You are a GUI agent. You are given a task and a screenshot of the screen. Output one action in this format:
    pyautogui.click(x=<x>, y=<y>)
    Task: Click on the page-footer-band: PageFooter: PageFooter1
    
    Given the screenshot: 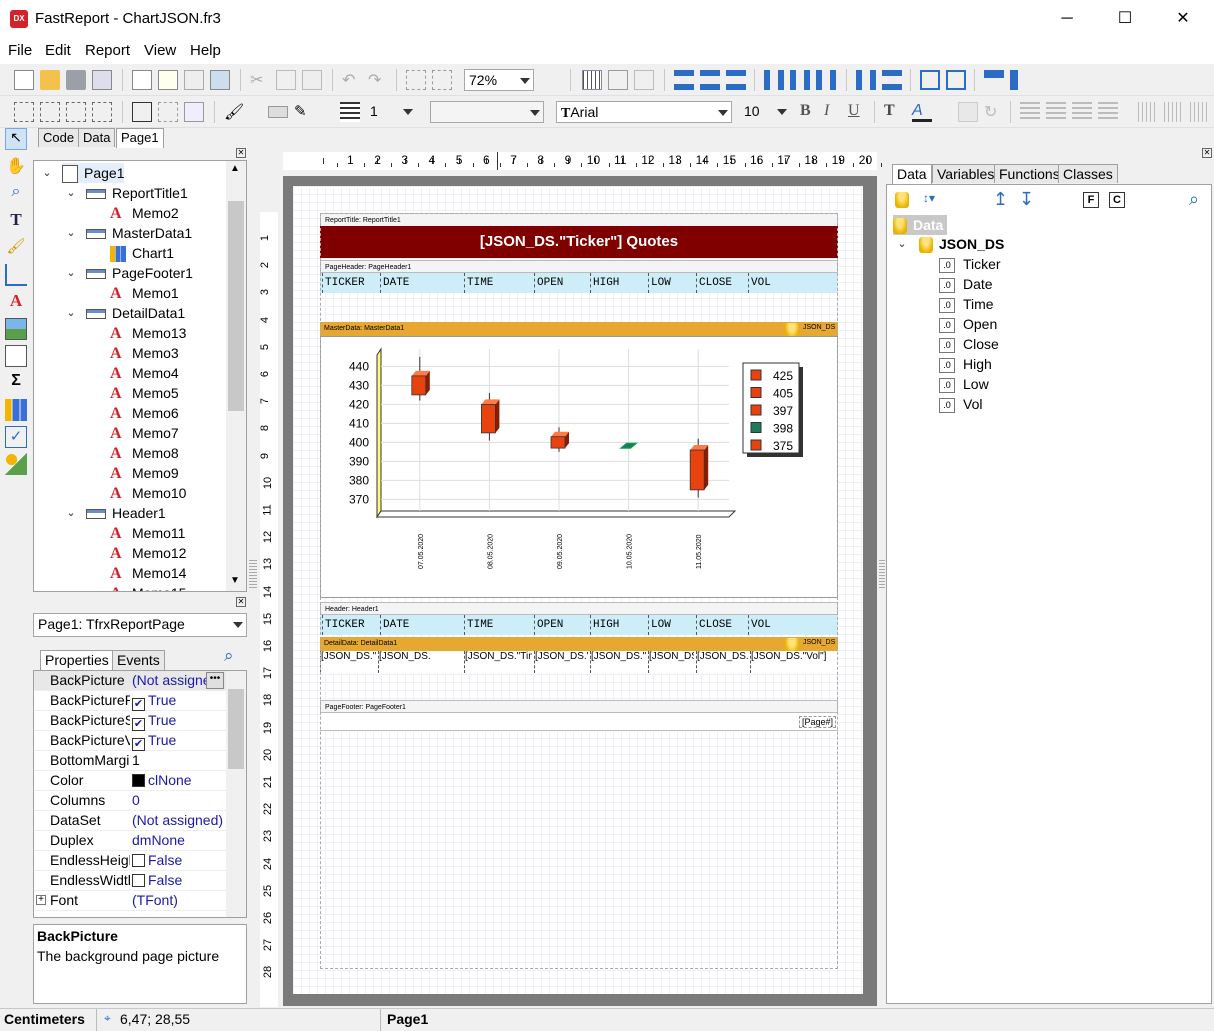 What is the action you would take?
    pyautogui.click(x=579, y=706)
    